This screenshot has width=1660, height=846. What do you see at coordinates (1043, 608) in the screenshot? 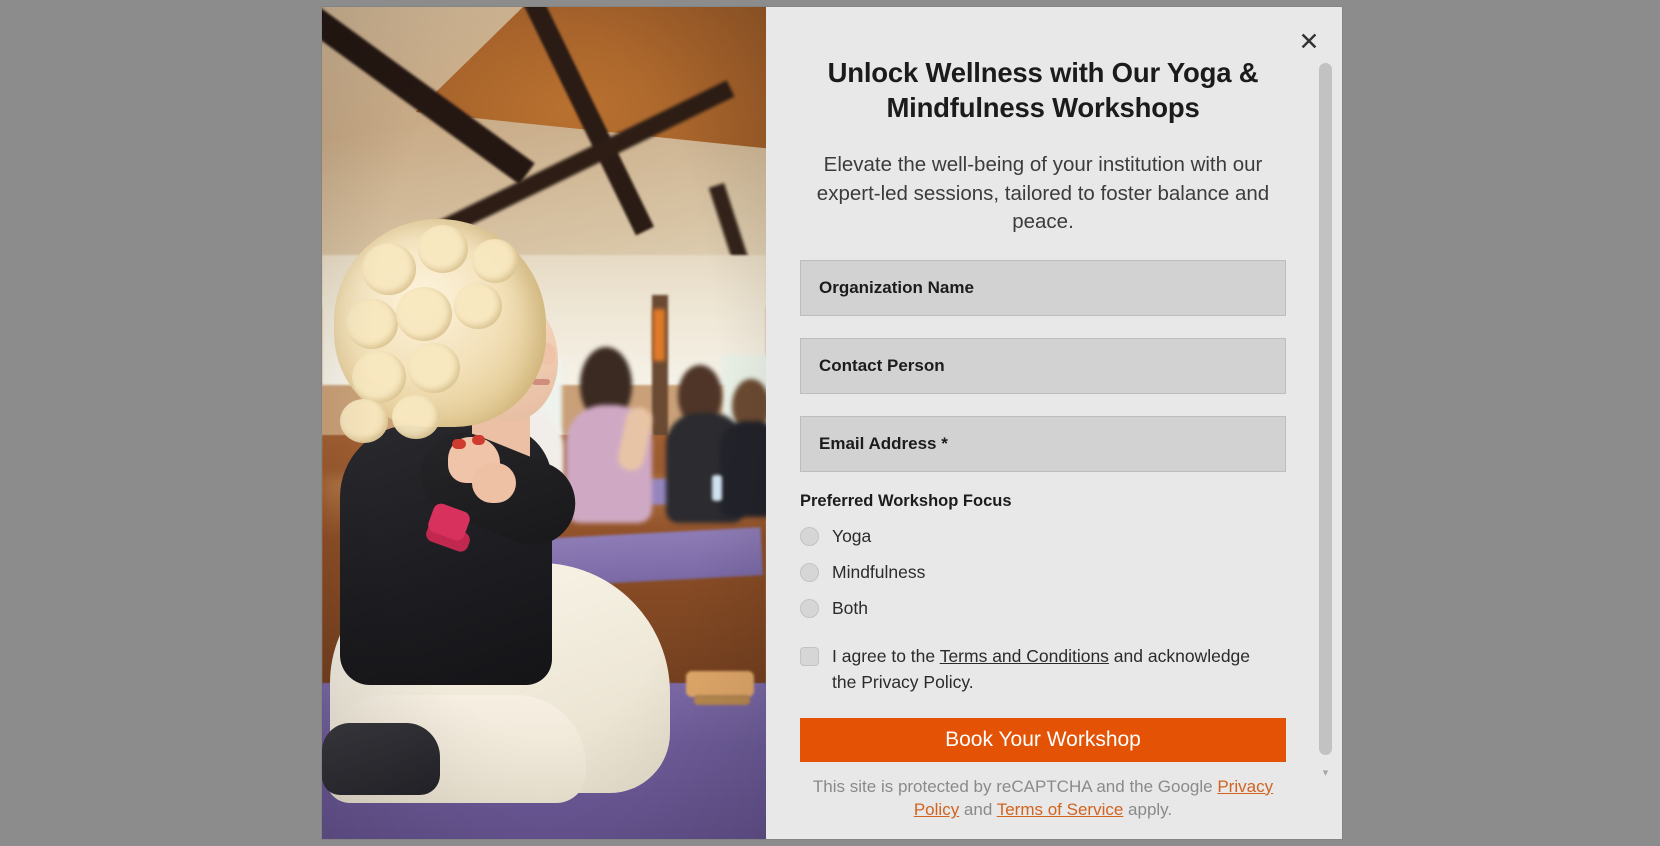
I see `radio-option-both: Both` at bounding box center [1043, 608].